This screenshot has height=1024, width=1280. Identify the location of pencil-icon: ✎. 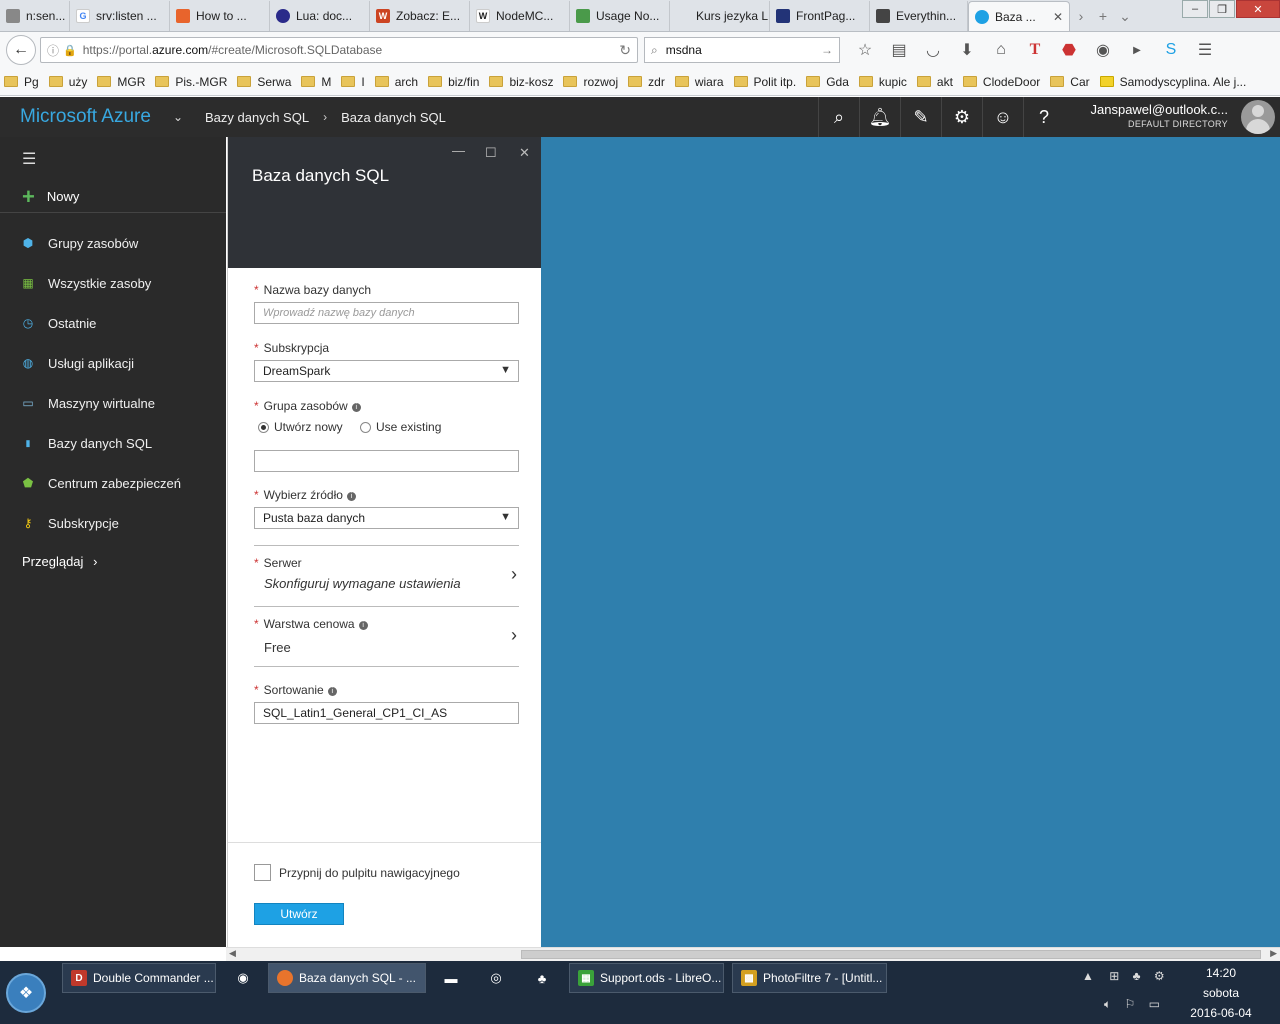
(920, 117).